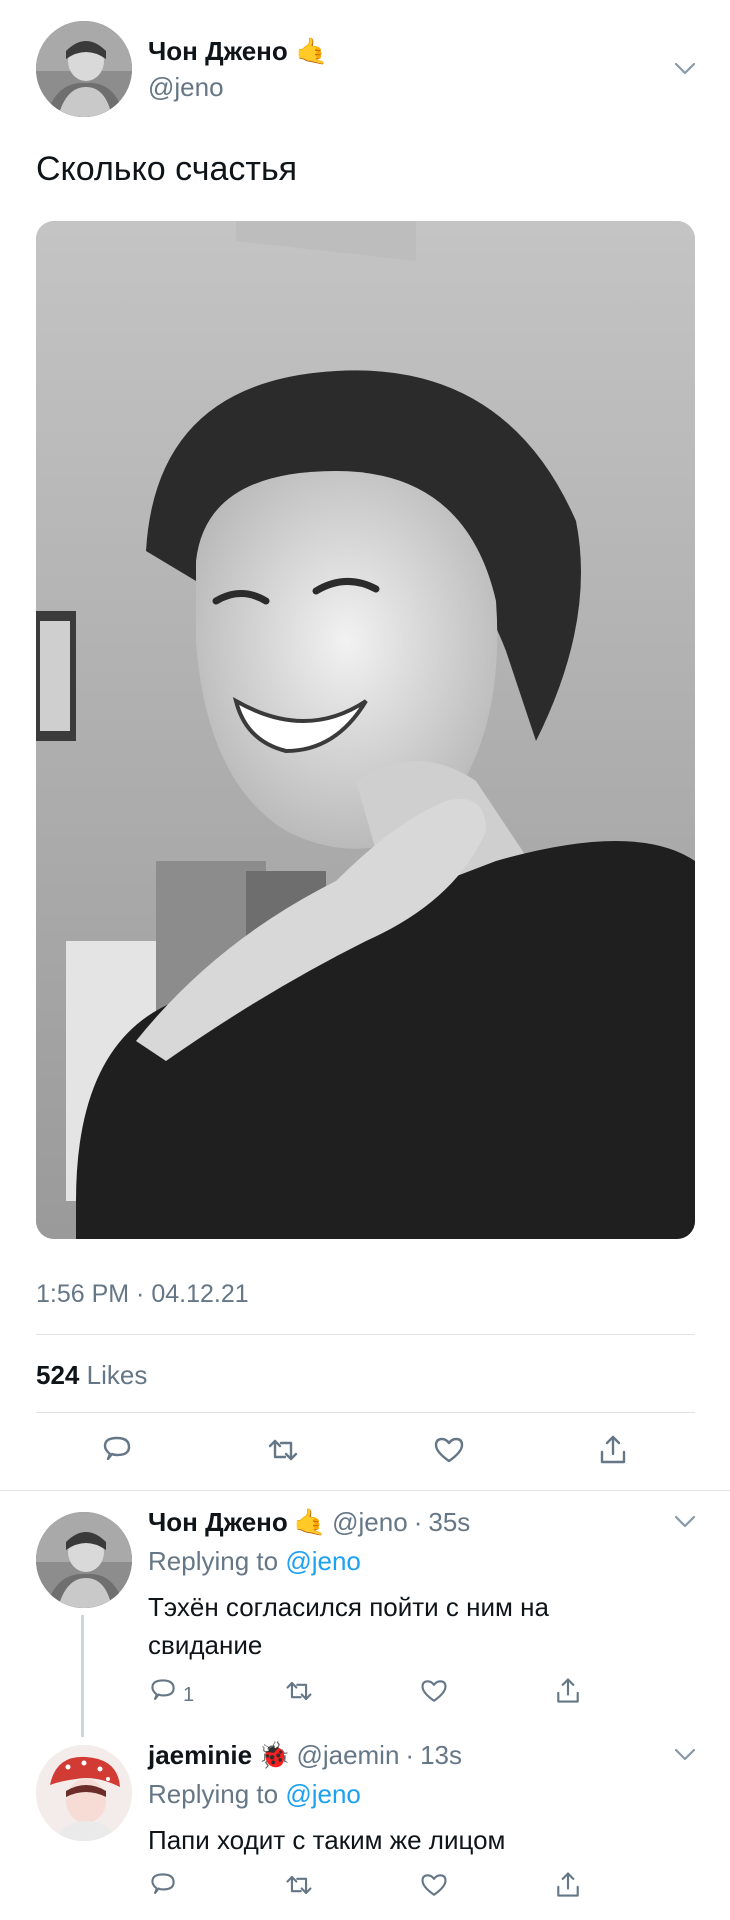  Describe the element at coordinates (186, 87) in the screenshot. I see `author-handle: @jeno` at that location.